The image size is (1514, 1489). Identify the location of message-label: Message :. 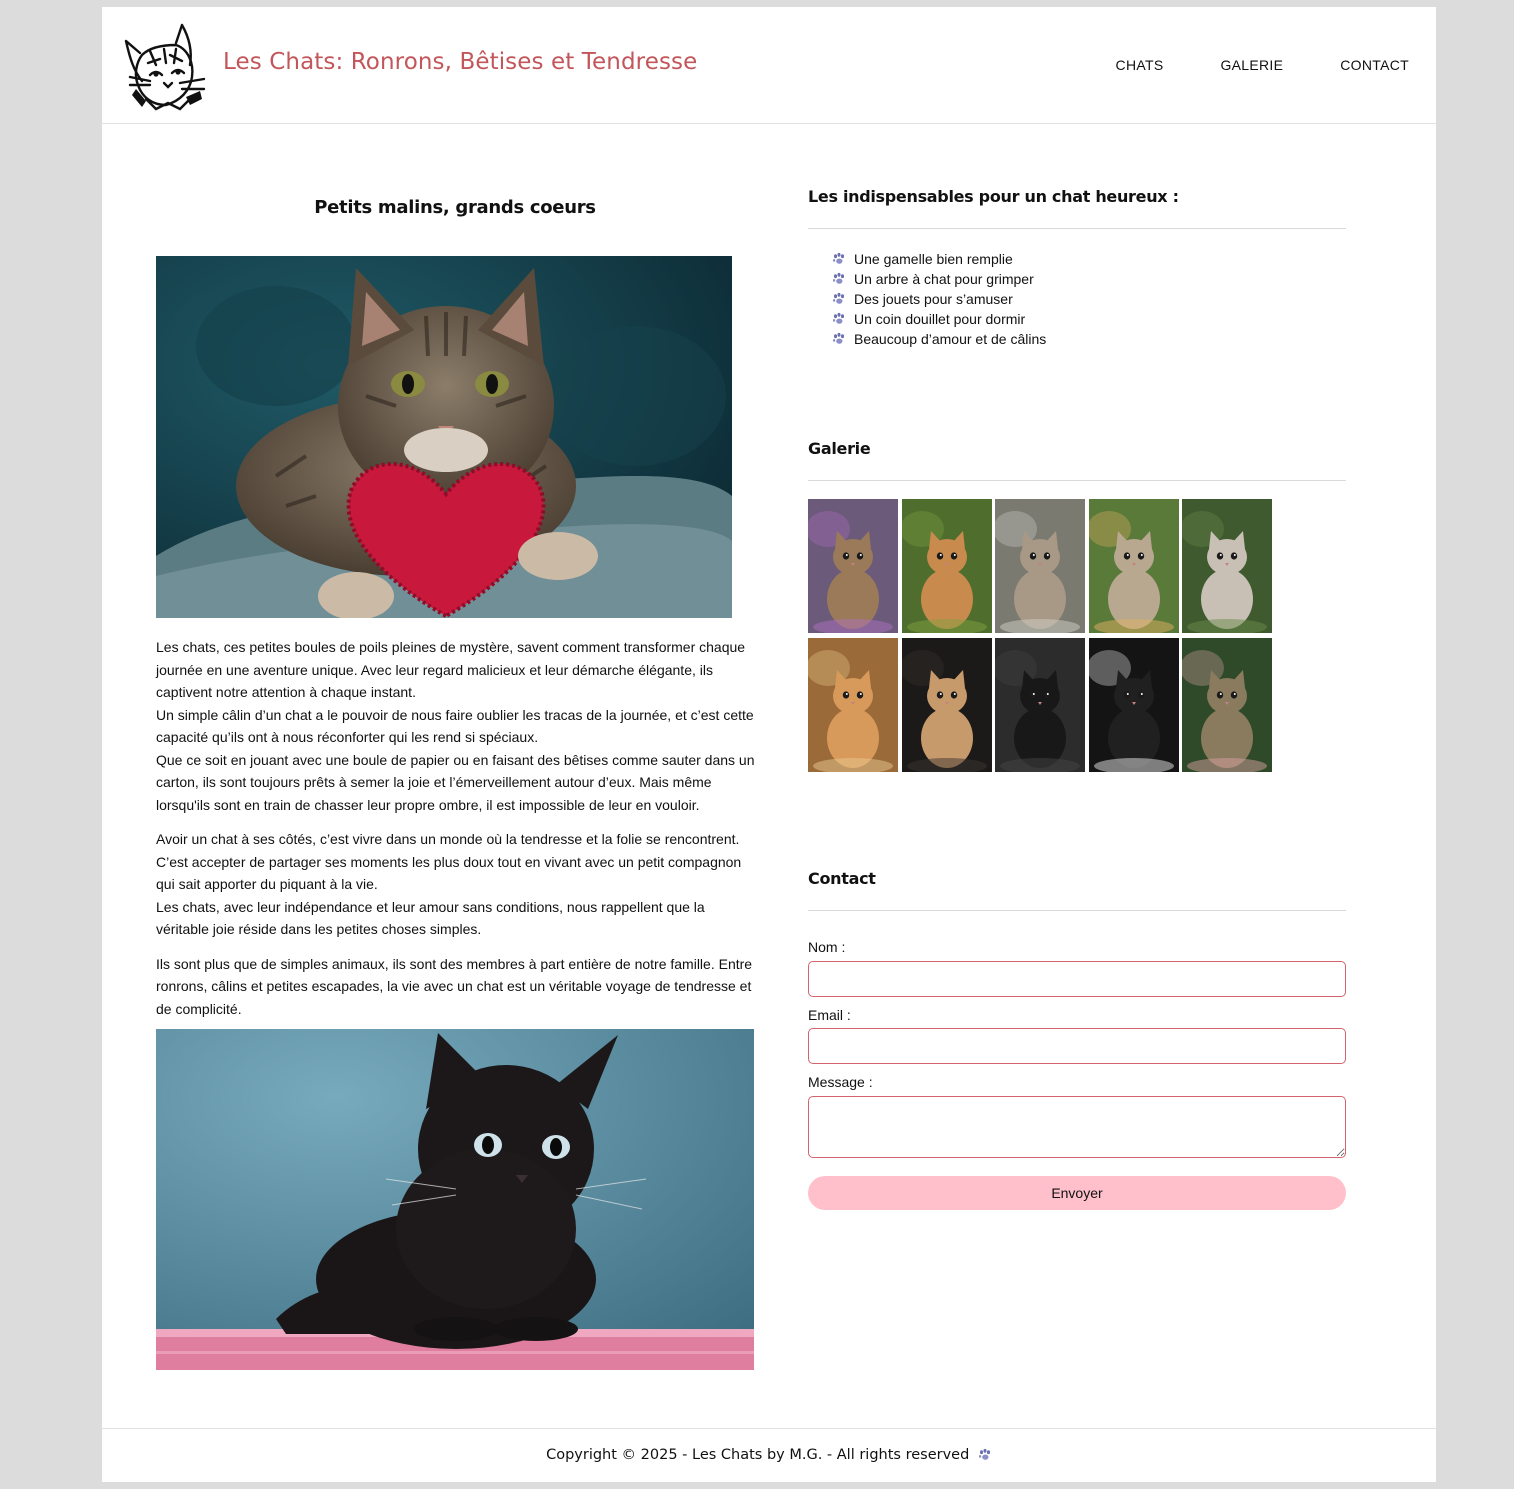
(840, 1082).